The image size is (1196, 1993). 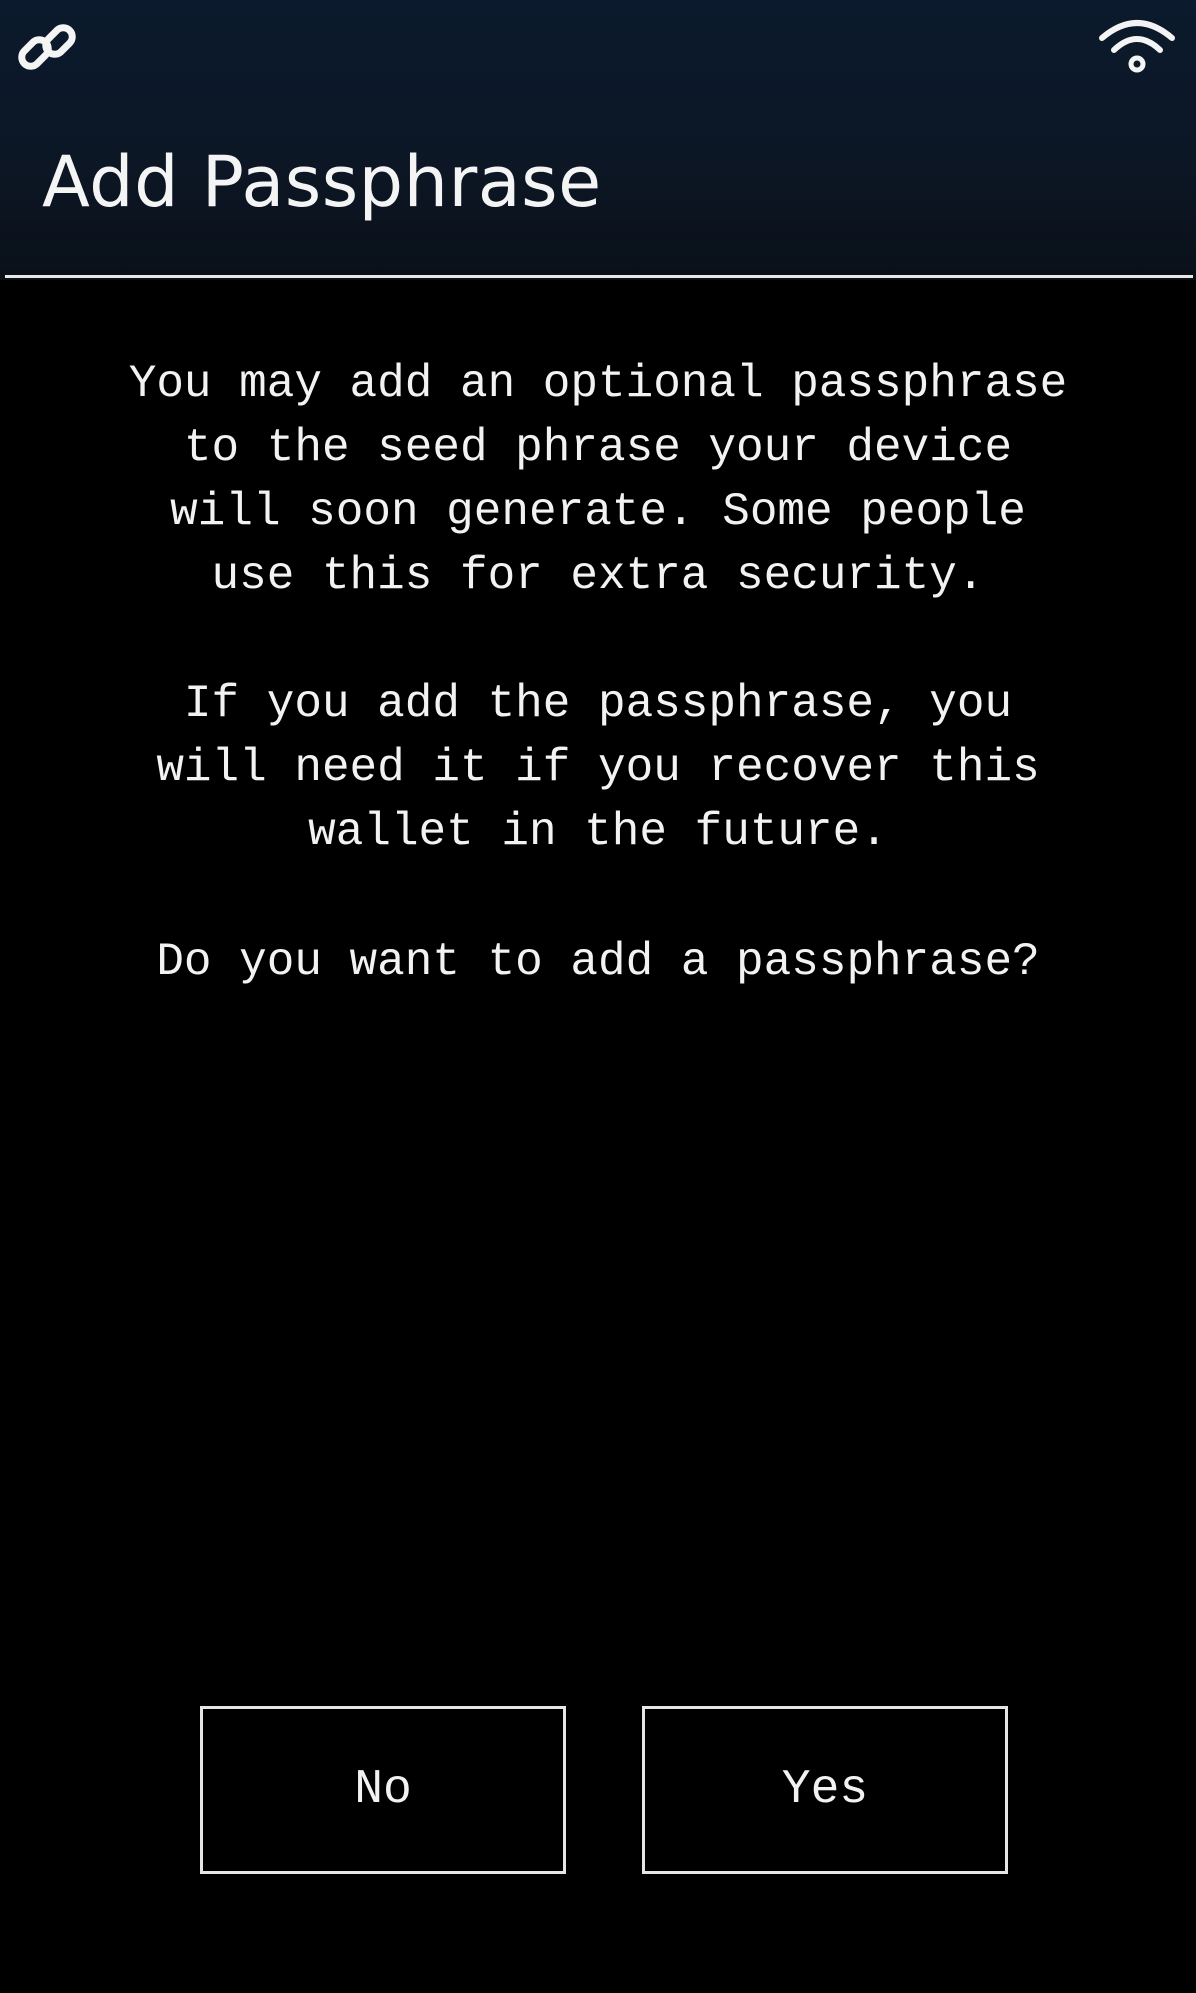 What do you see at coordinates (598, 140) in the screenshot?
I see `status-bar: Add Passphrase` at bounding box center [598, 140].